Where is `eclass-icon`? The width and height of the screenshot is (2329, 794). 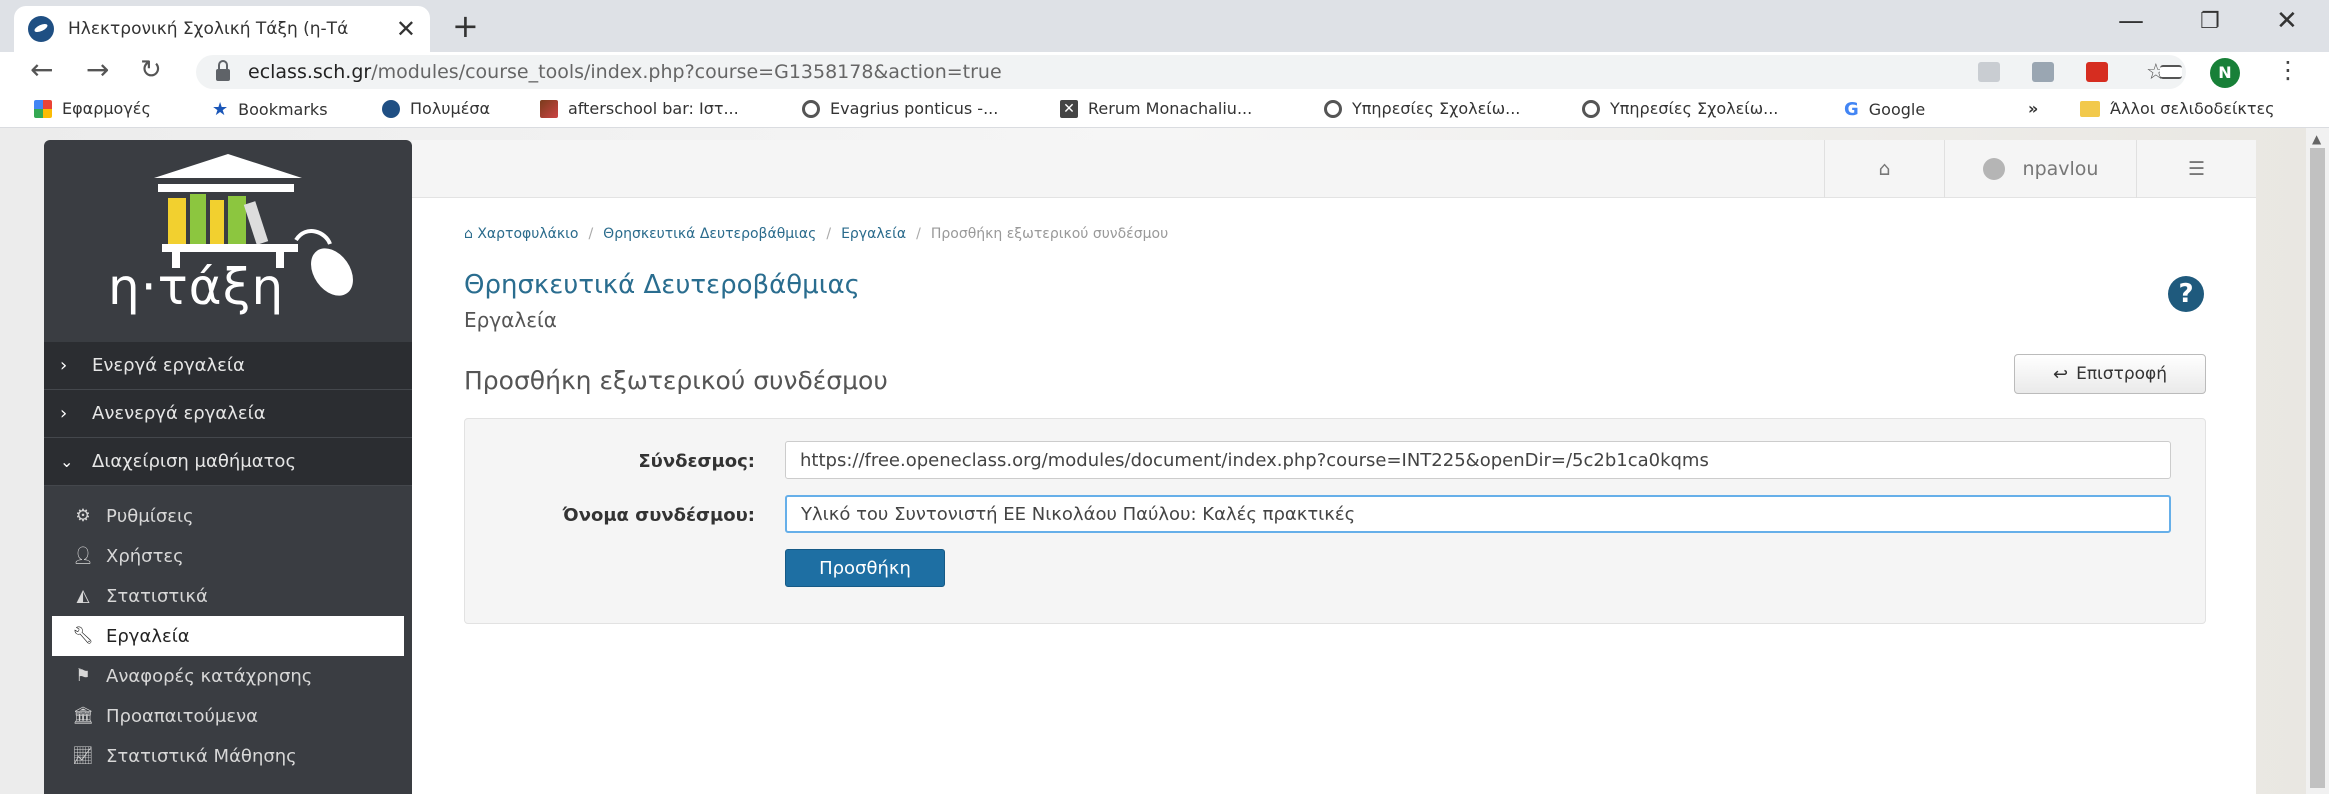
eclass-icon is located at coordinates (391, 108).